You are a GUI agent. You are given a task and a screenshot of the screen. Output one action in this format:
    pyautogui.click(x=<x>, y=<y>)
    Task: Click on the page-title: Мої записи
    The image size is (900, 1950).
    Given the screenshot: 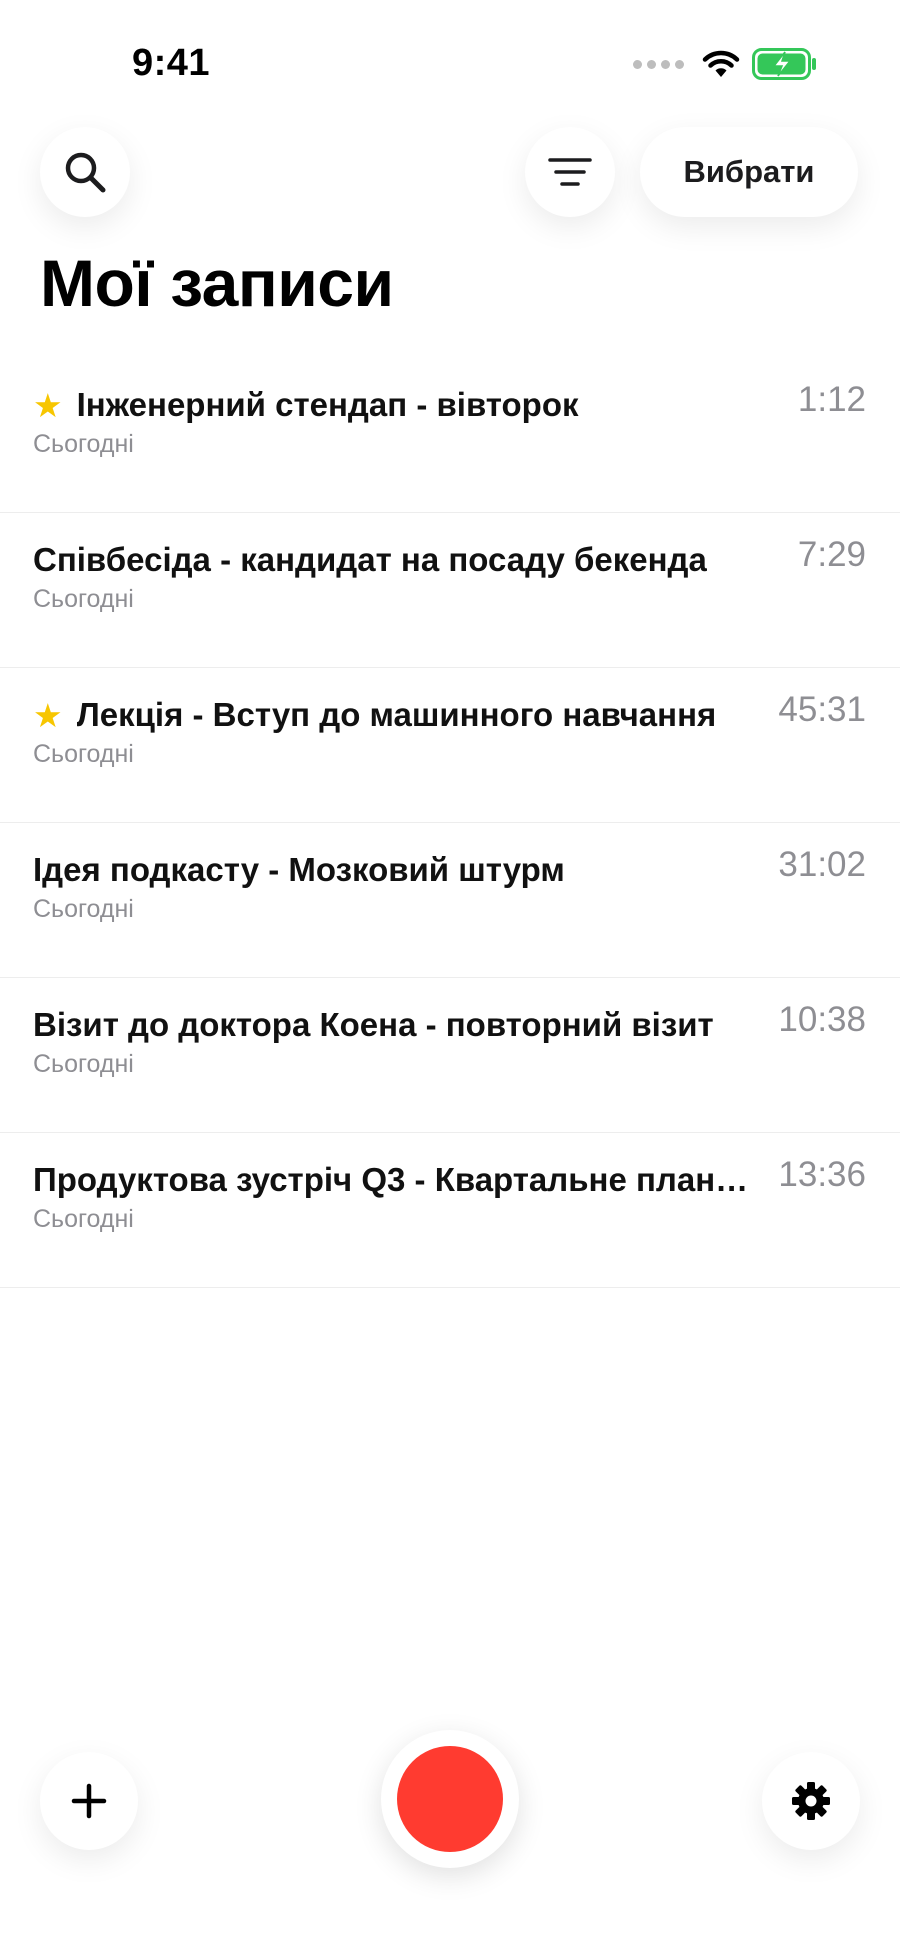 What is the action you would take?
    pyautogui.click(x=217, y=283)
    